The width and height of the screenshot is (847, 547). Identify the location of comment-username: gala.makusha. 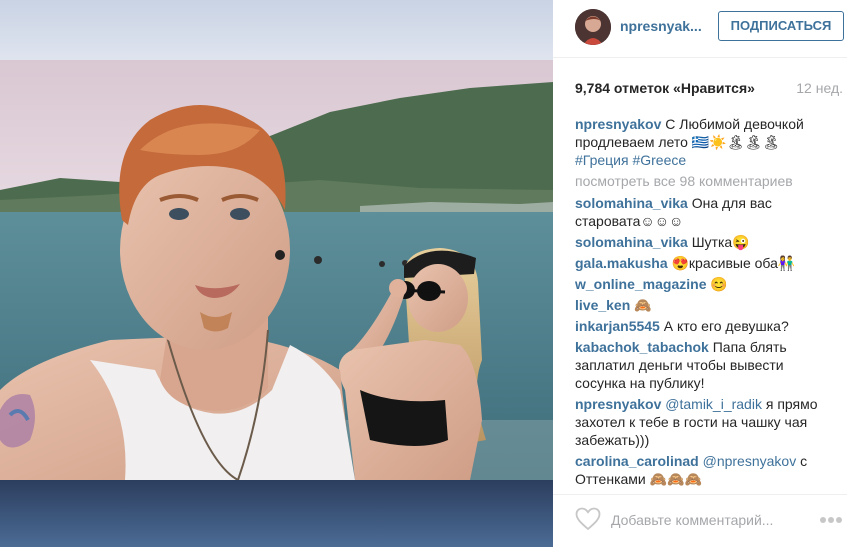
(621, 263).